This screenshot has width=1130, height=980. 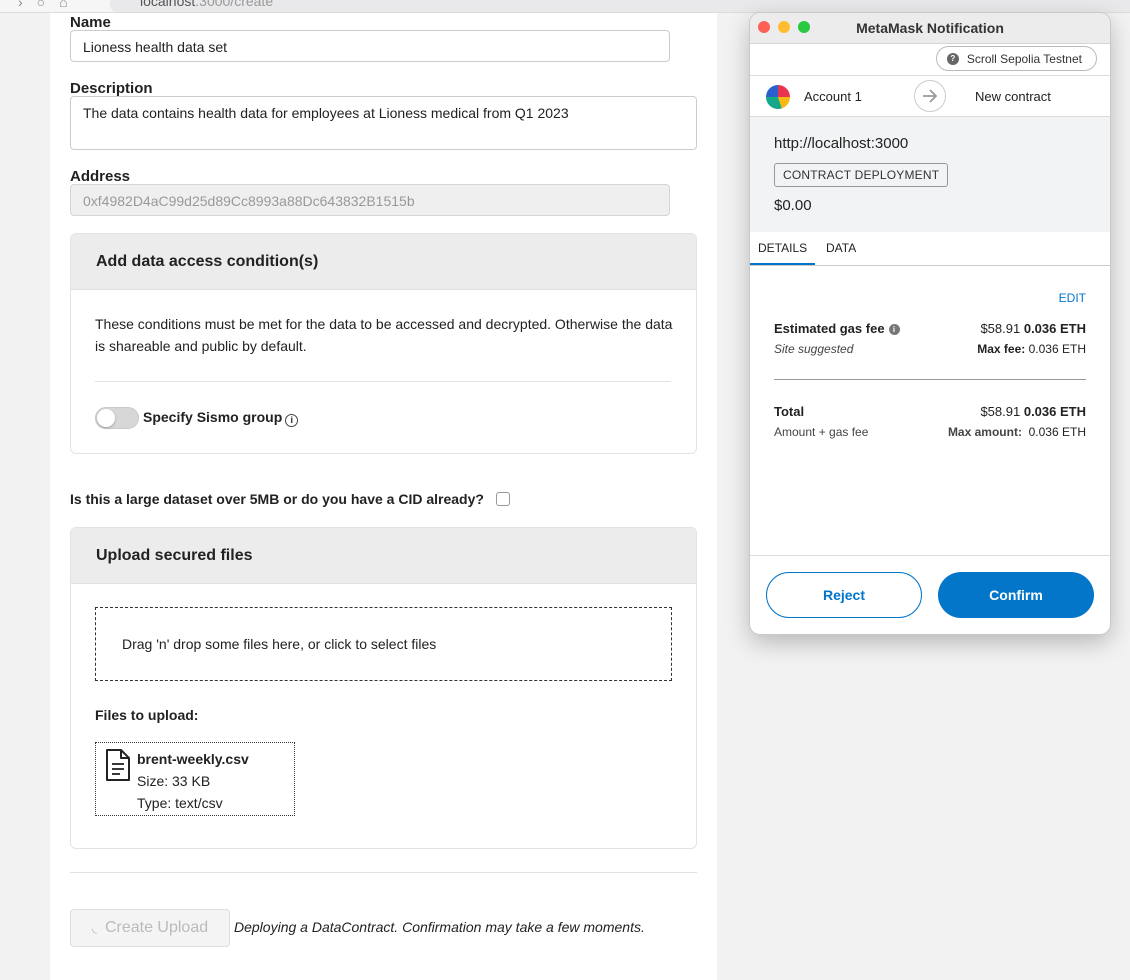 I want to click on browser-nav-icons: ›○⌂, so click(x=50, y=5).